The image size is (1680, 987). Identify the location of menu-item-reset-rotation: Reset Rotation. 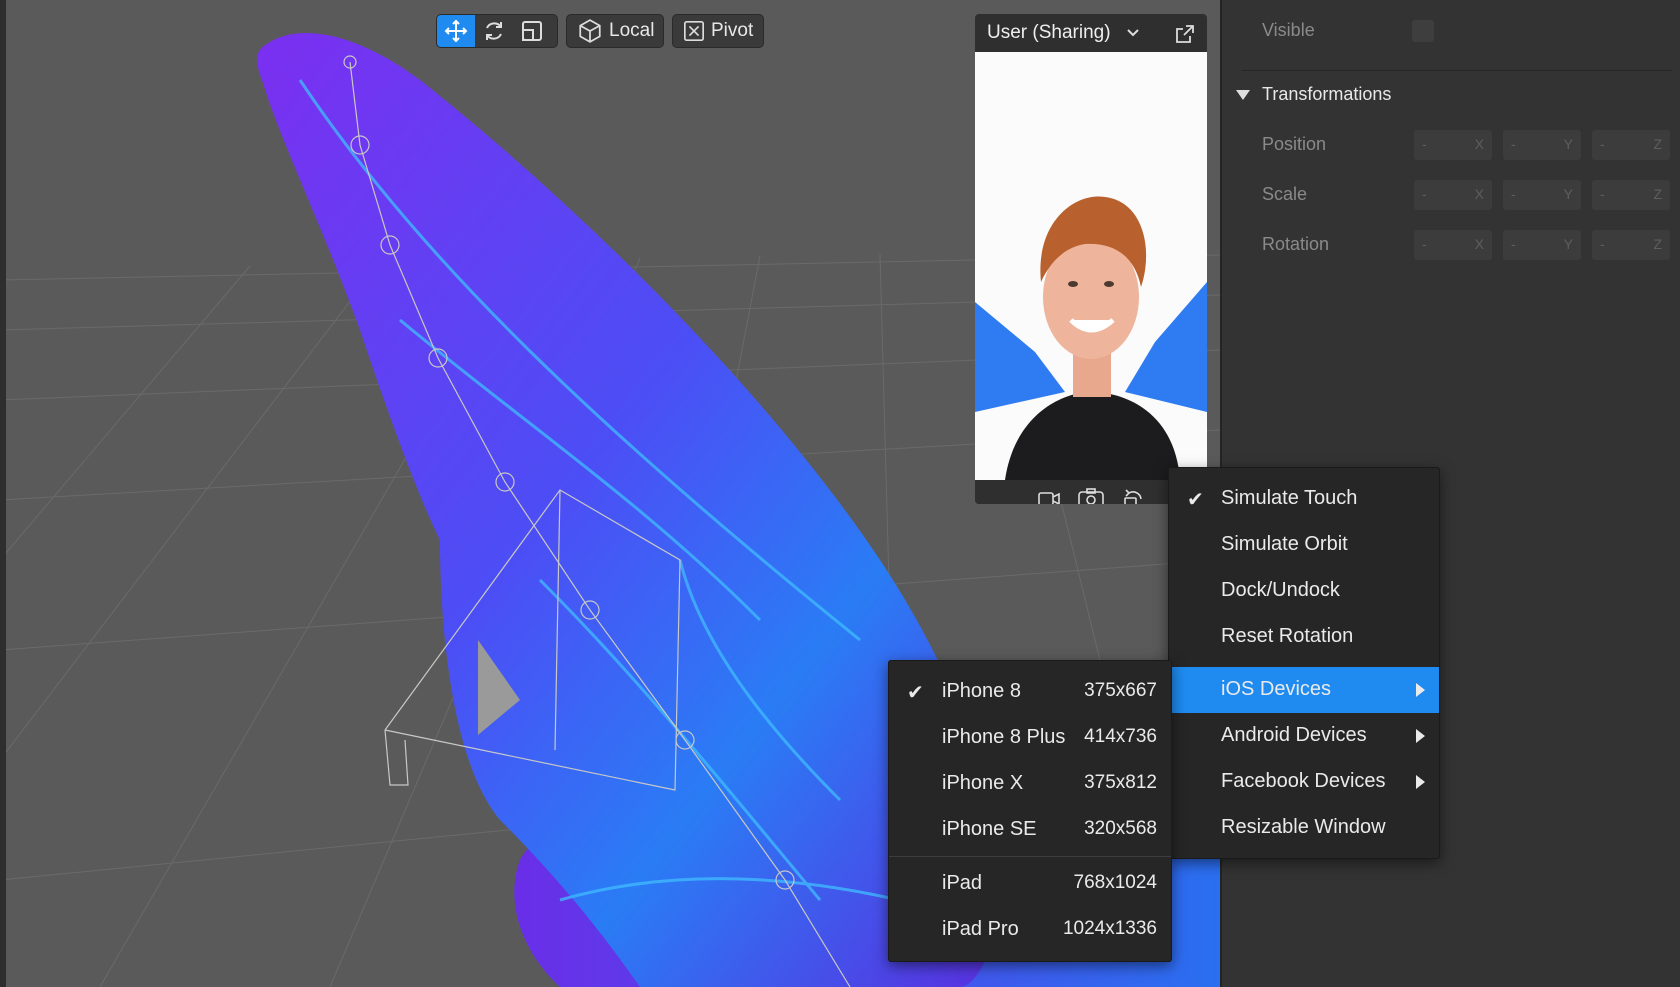
(1304, 637).